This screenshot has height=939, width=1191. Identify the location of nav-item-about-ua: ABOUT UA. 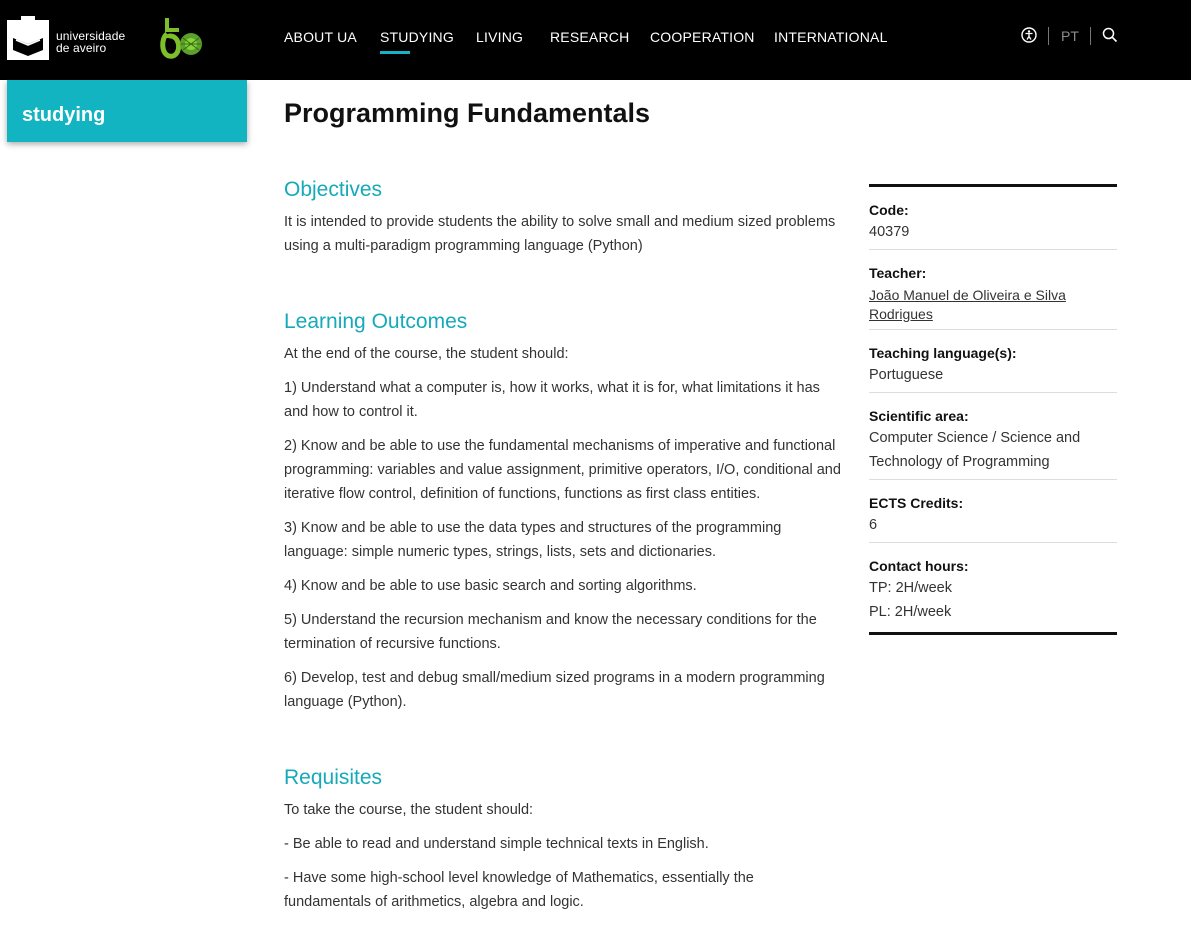
(320, 37).